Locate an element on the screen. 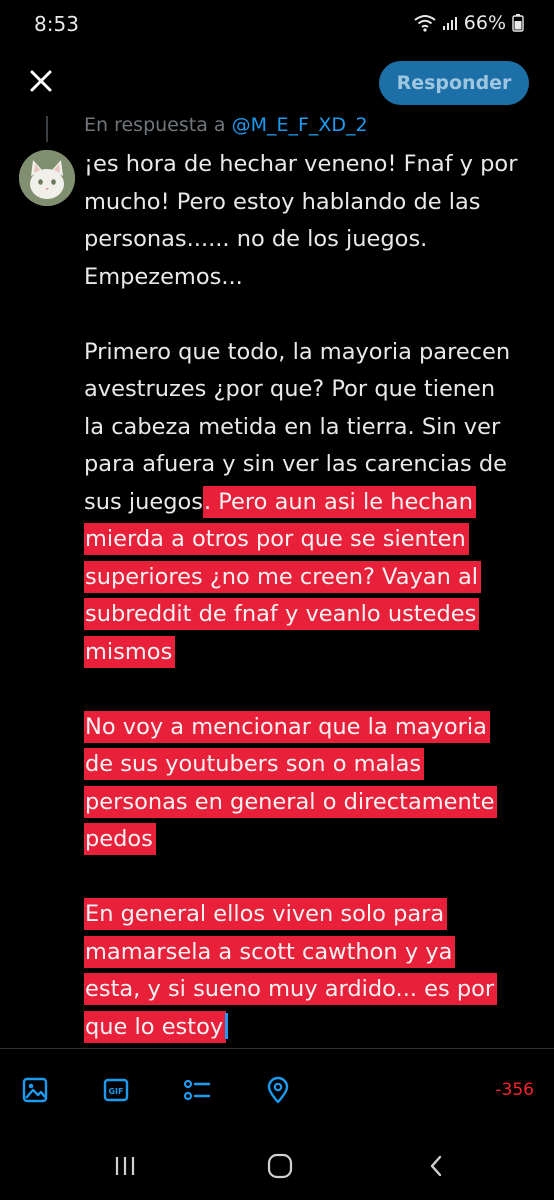 This screenshot has height=1200, width=554. text-line-highlighted: pedos is located at coordinates (314, 840).